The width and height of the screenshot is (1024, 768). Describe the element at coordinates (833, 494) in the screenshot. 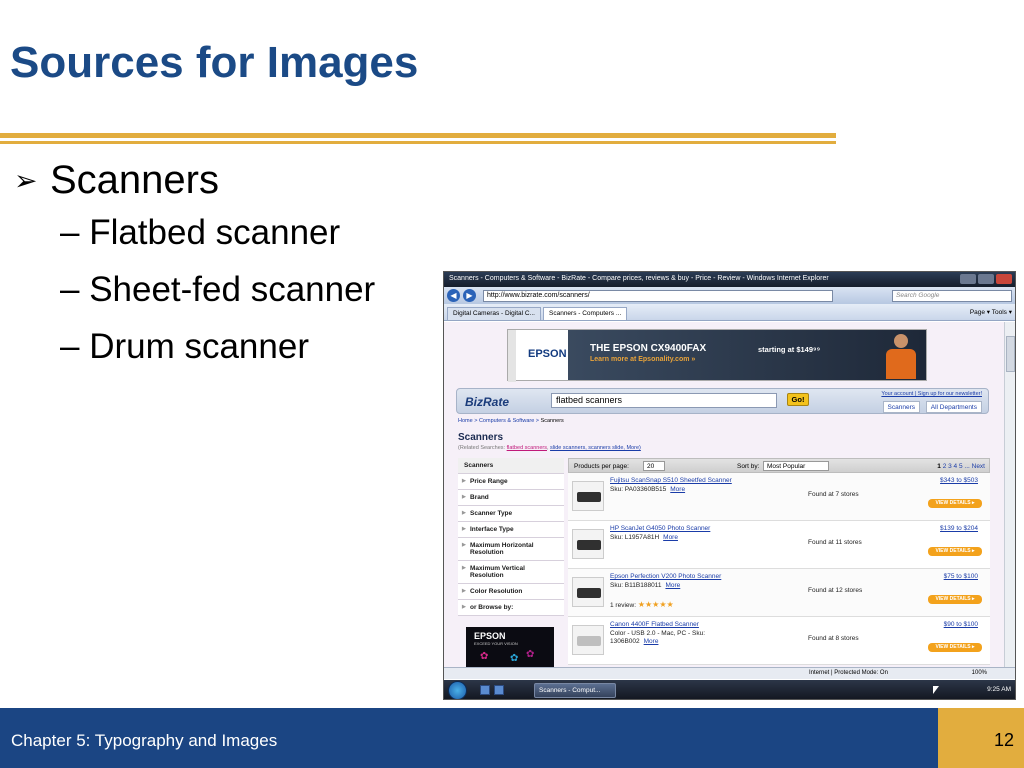

I see `store-count: Found at 7 stores` at that location.